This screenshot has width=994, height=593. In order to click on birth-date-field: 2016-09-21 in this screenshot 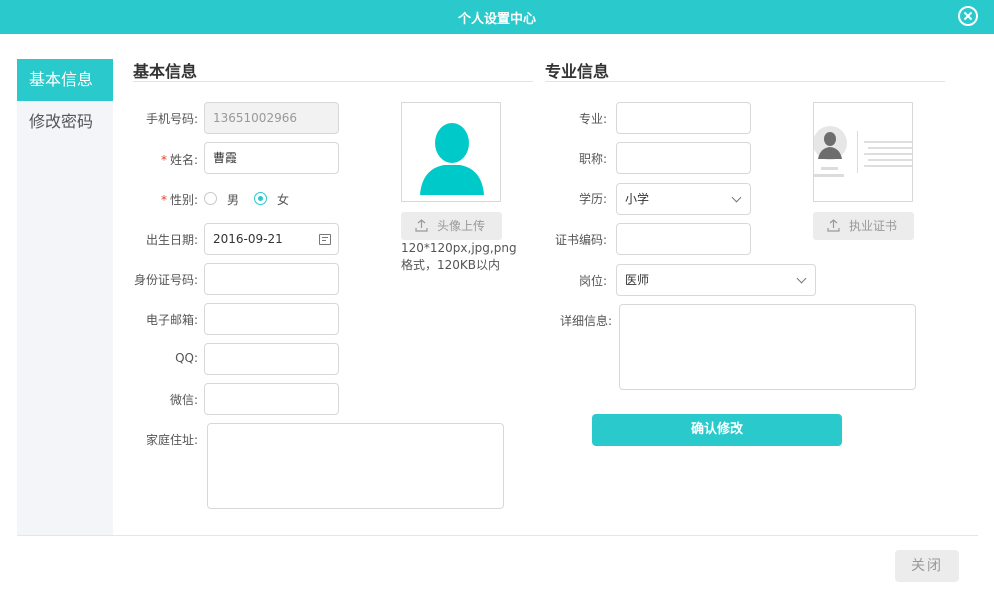, I will do `click(271, 239)`.